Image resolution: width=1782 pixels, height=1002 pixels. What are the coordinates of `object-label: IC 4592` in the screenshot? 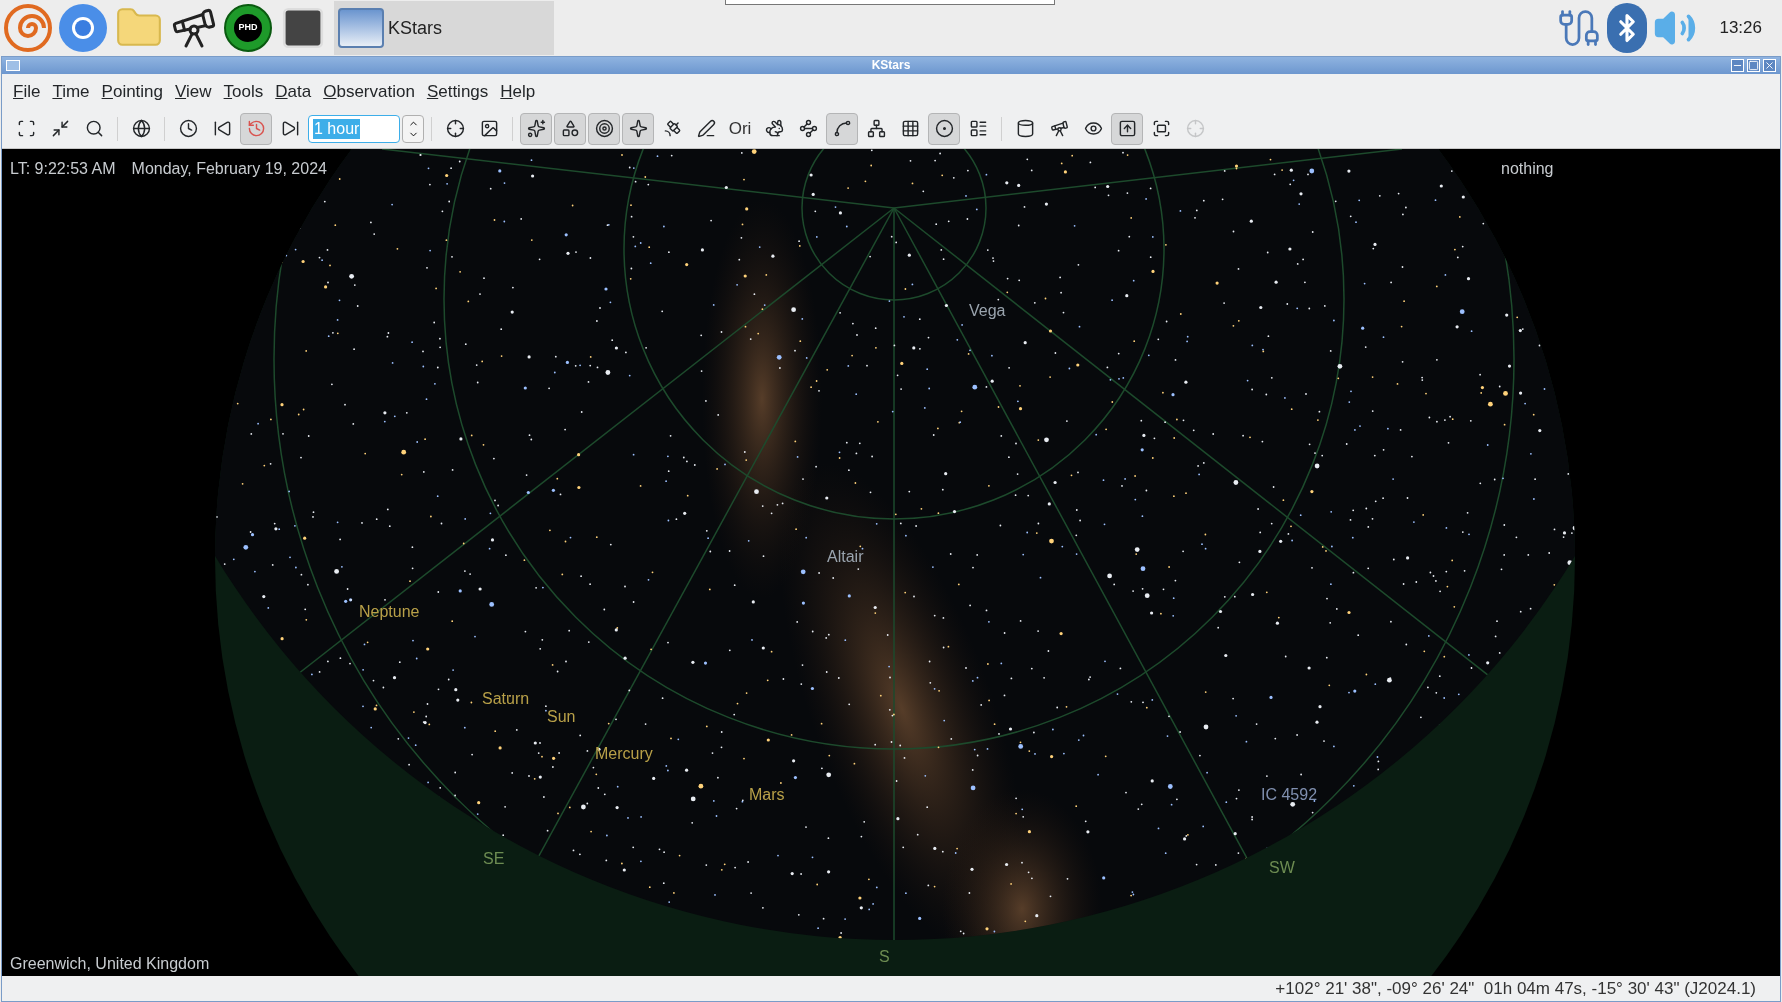 It's located at (1289, 795).